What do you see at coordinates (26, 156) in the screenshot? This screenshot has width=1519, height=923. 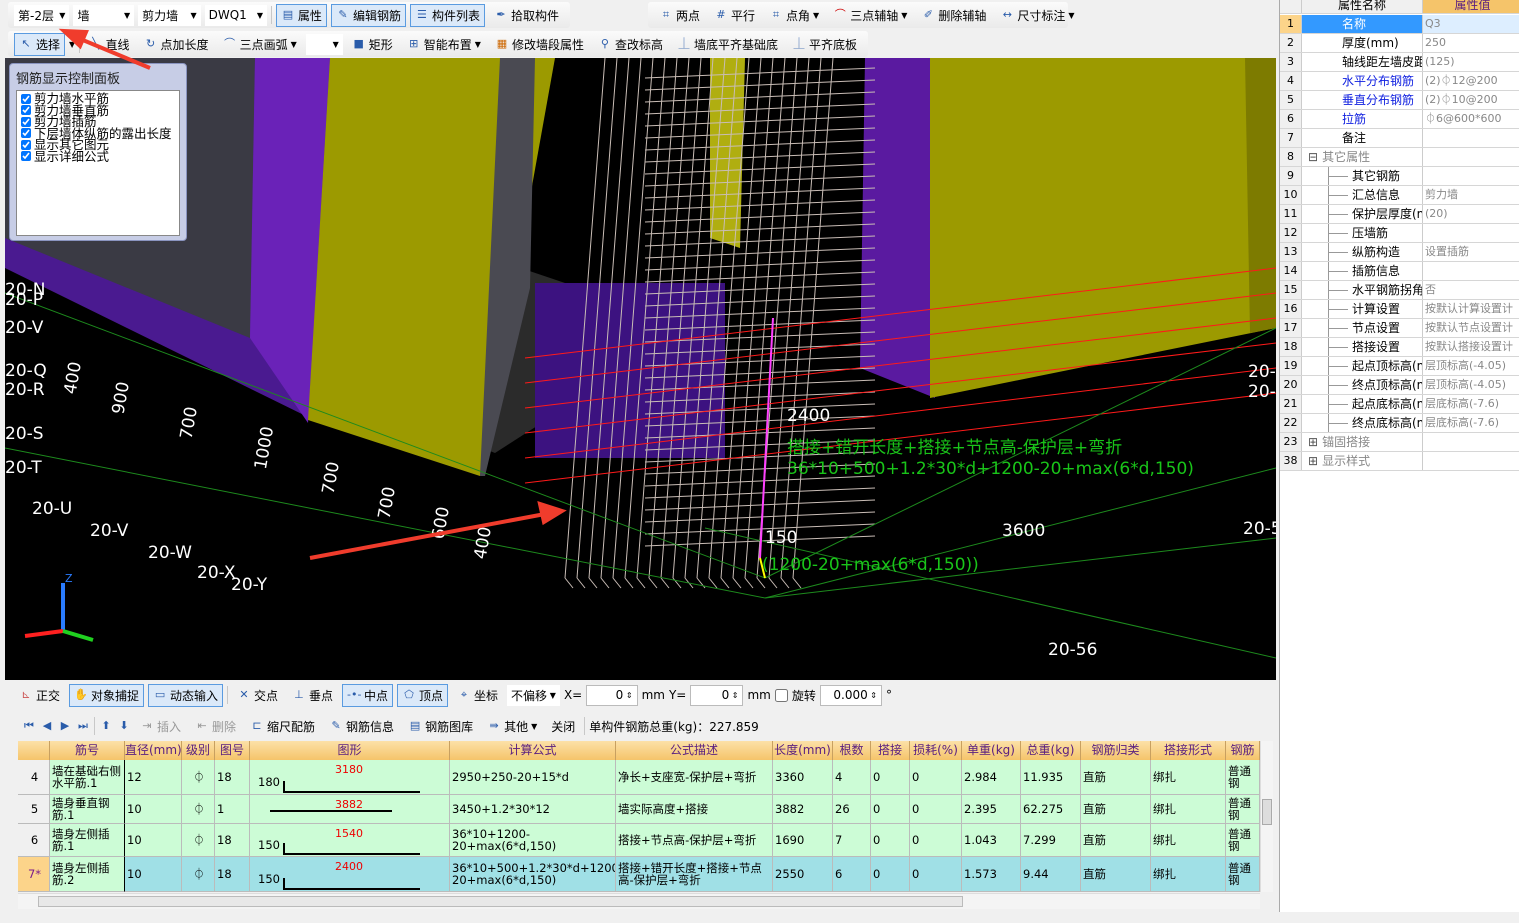 I see `option-checkbox` at bounding box center [26, 156].